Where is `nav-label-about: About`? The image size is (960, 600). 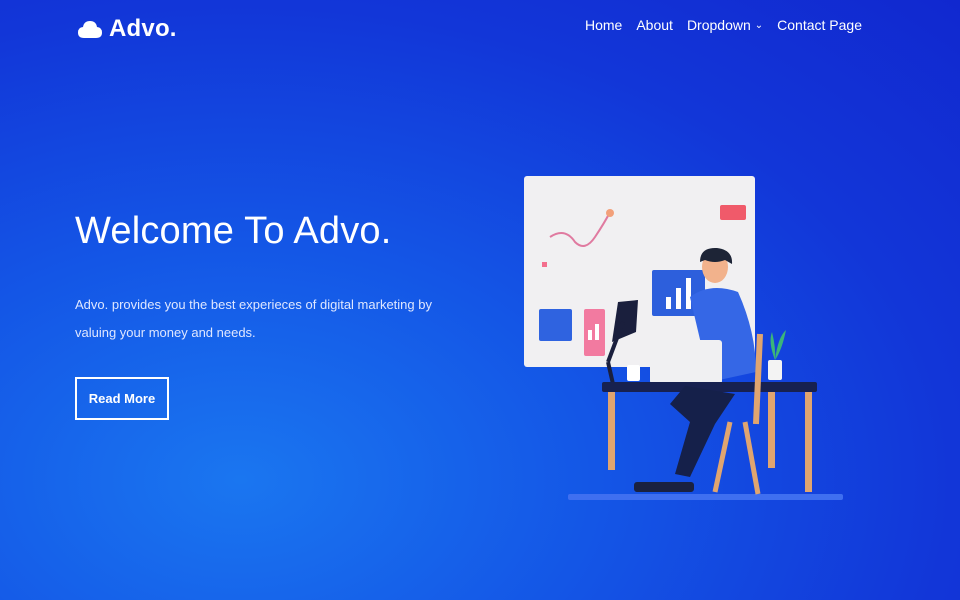 nav-label-about: About is located at coordinates (654, 25).